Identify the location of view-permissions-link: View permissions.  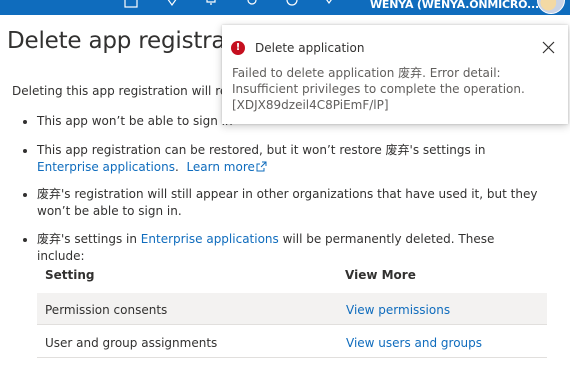
(398, 310).